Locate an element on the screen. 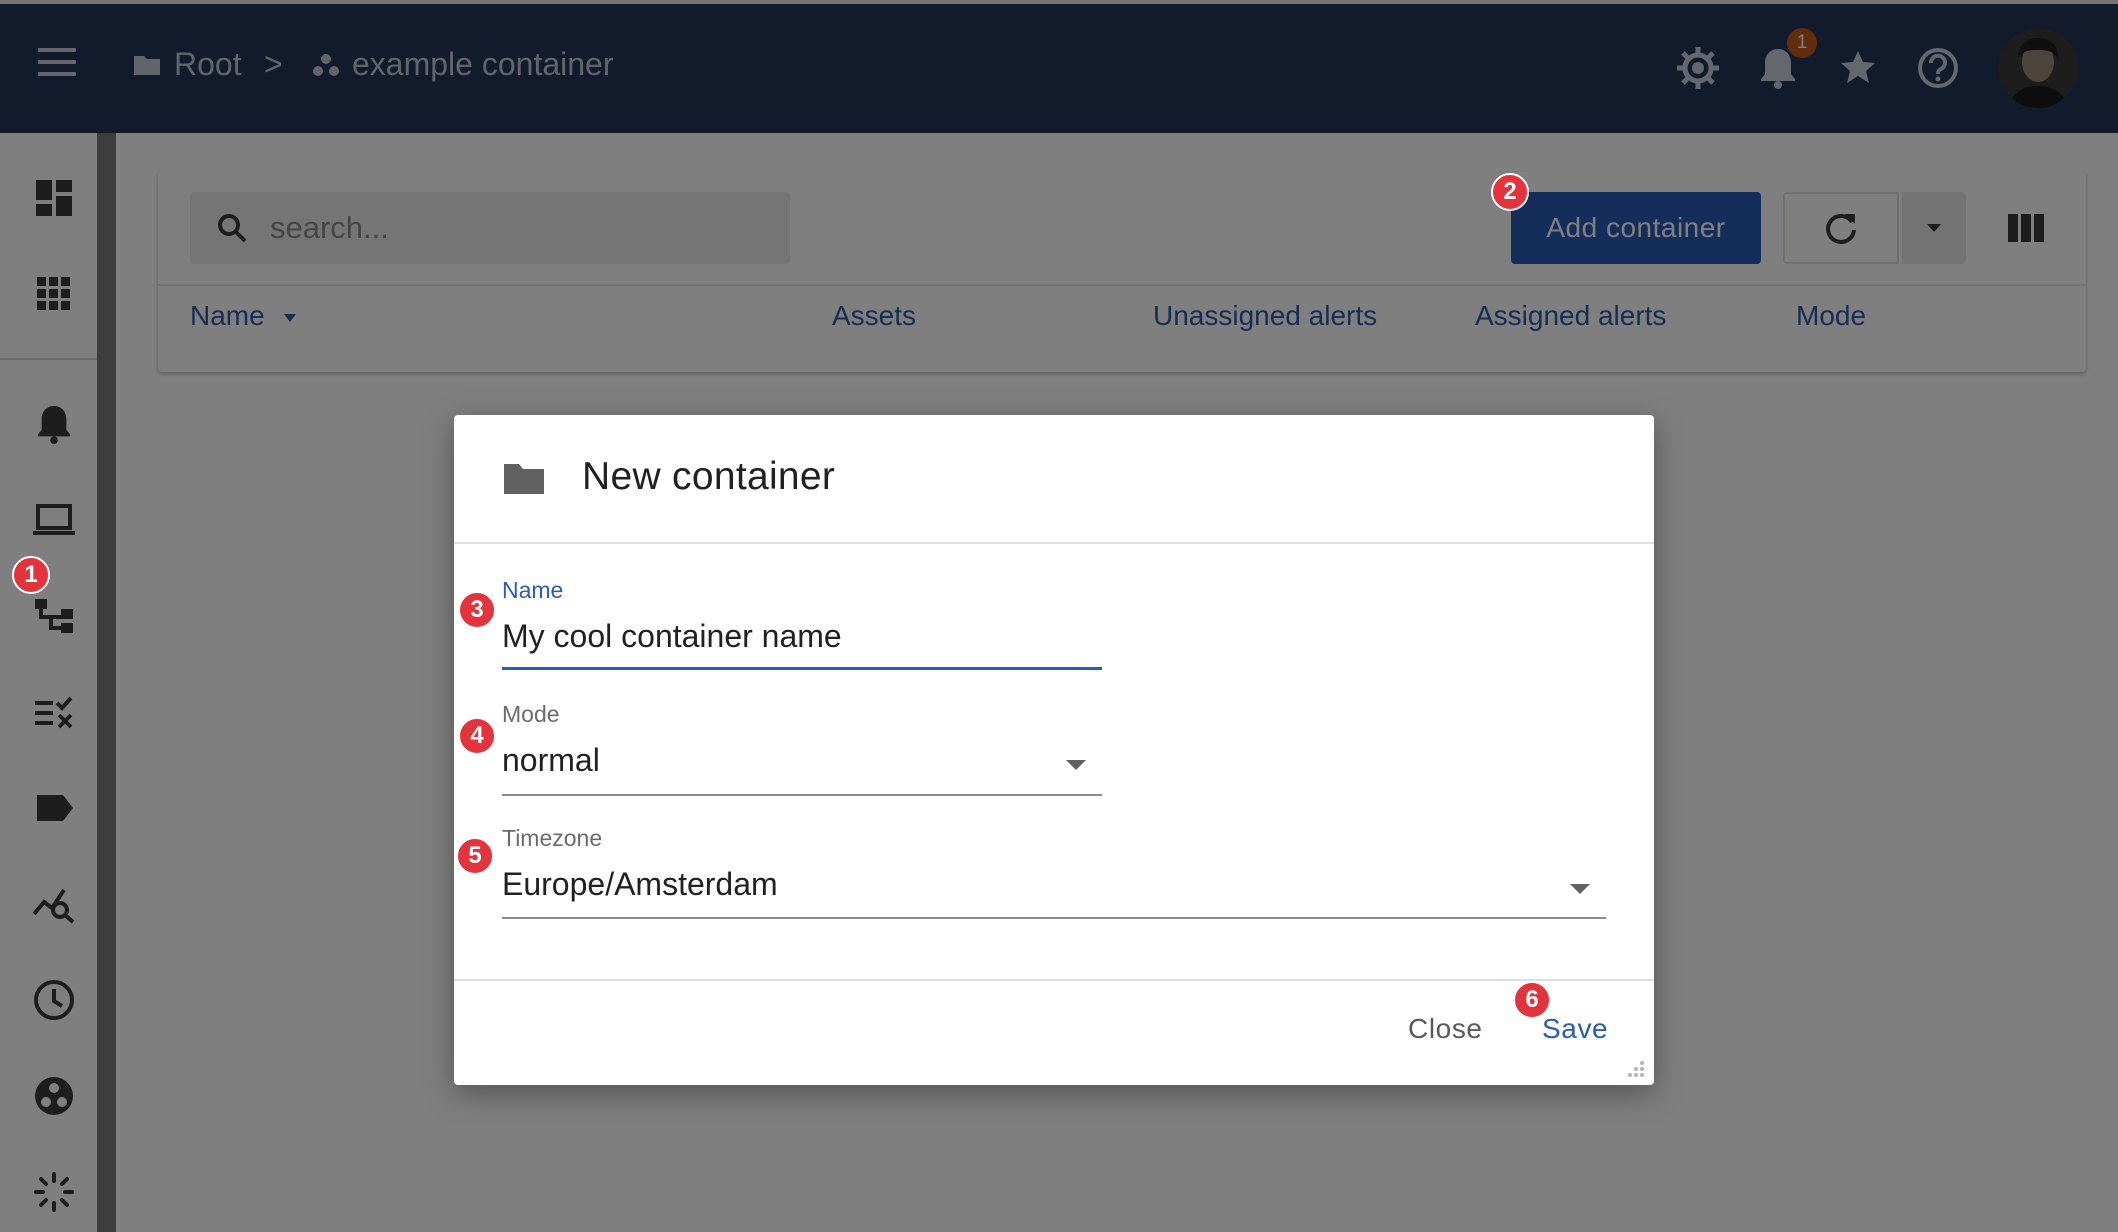 The image size is (2118, 1232). annotation-marker-1: 1 is located at coordinates (31, 575).